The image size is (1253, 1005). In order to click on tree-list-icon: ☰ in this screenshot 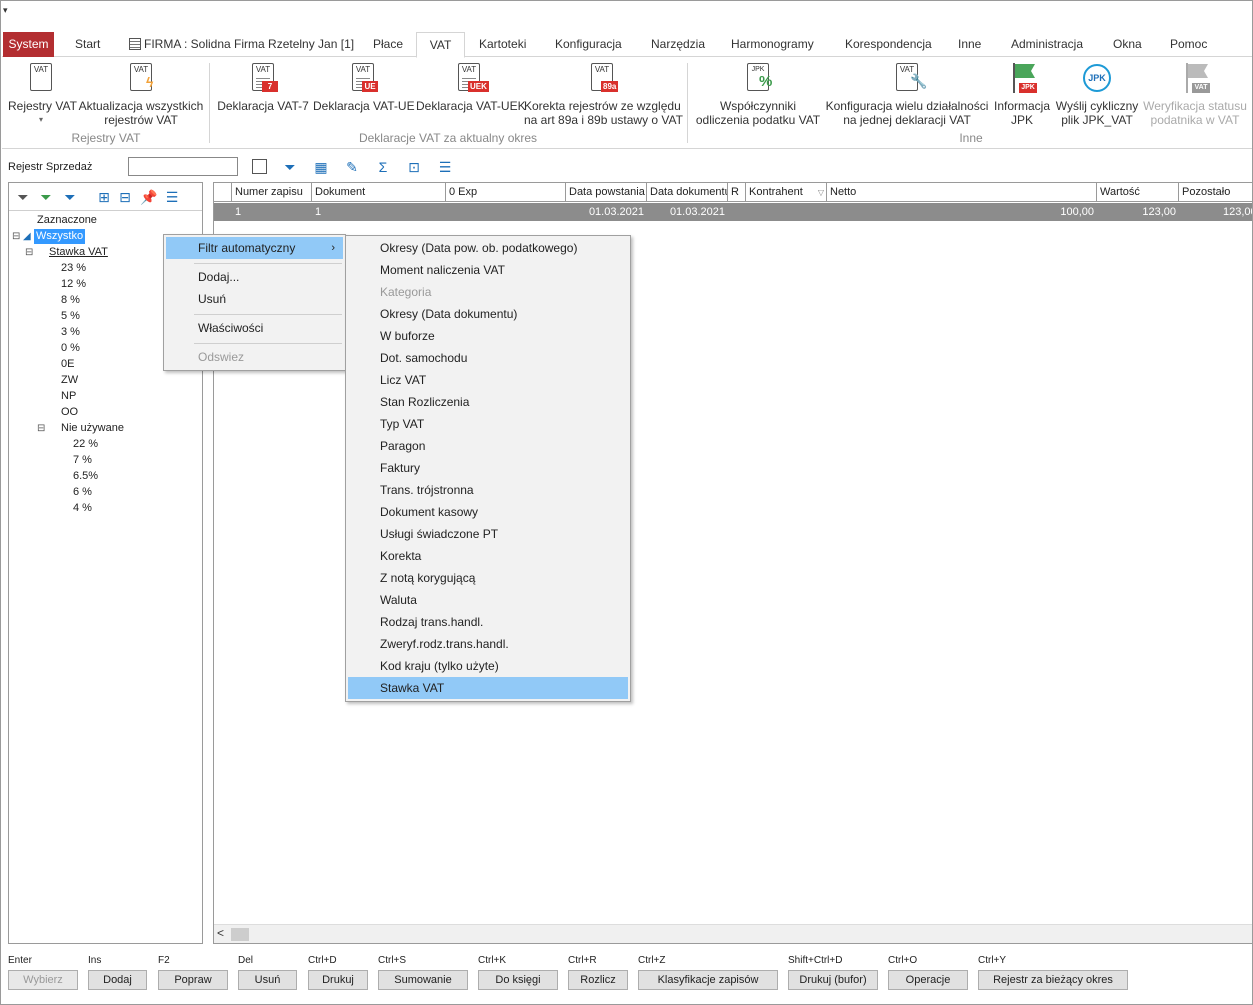, I will do `click(172, 197)`.